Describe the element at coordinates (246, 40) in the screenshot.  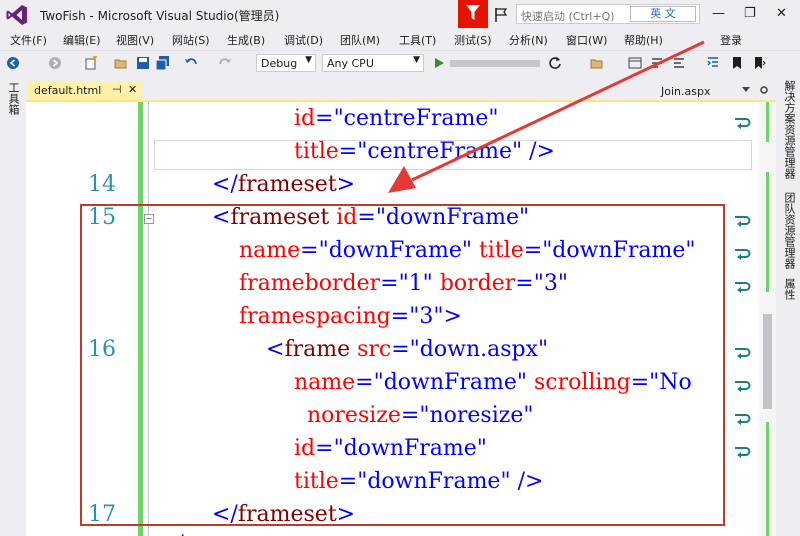
I see `menu-build: 生成(B)` at that location.